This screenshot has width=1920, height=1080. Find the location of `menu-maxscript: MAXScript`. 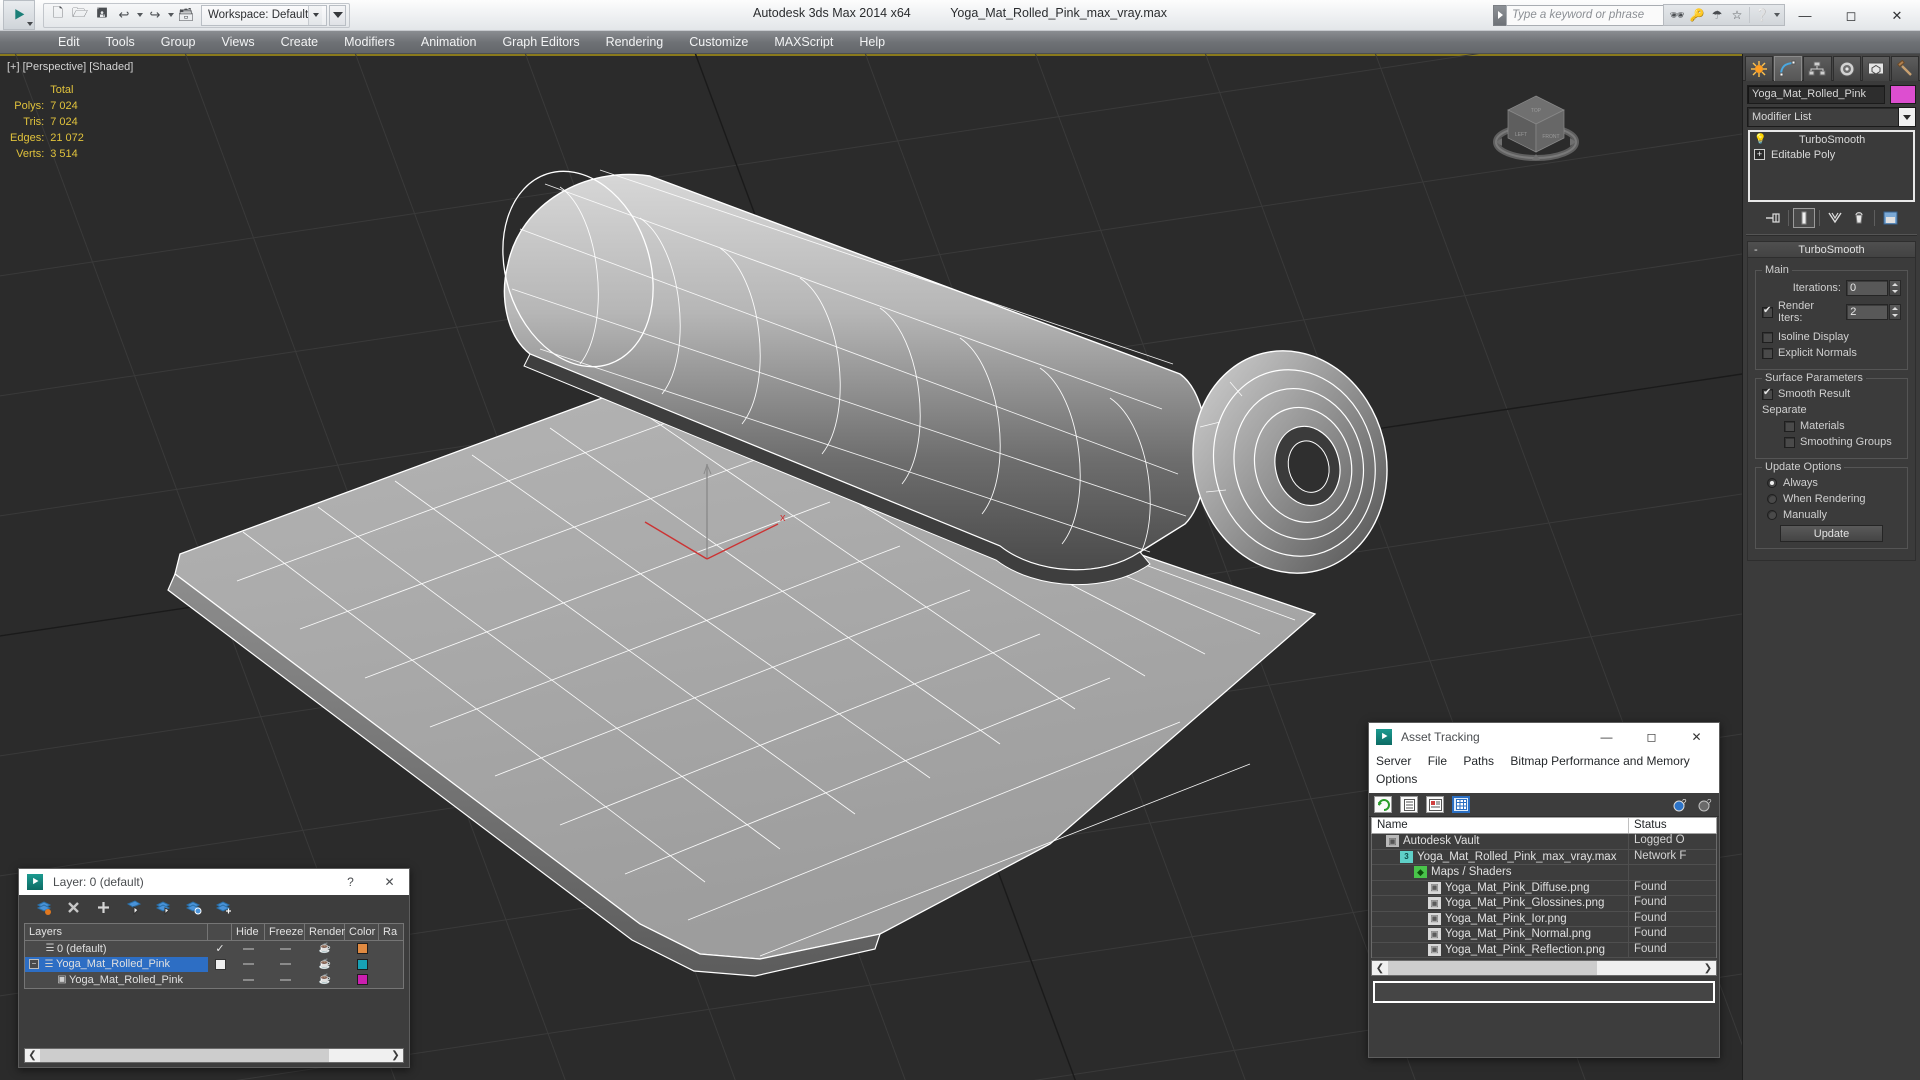

menu-maxscript: MAXScript is located at coordinates (803, 42).